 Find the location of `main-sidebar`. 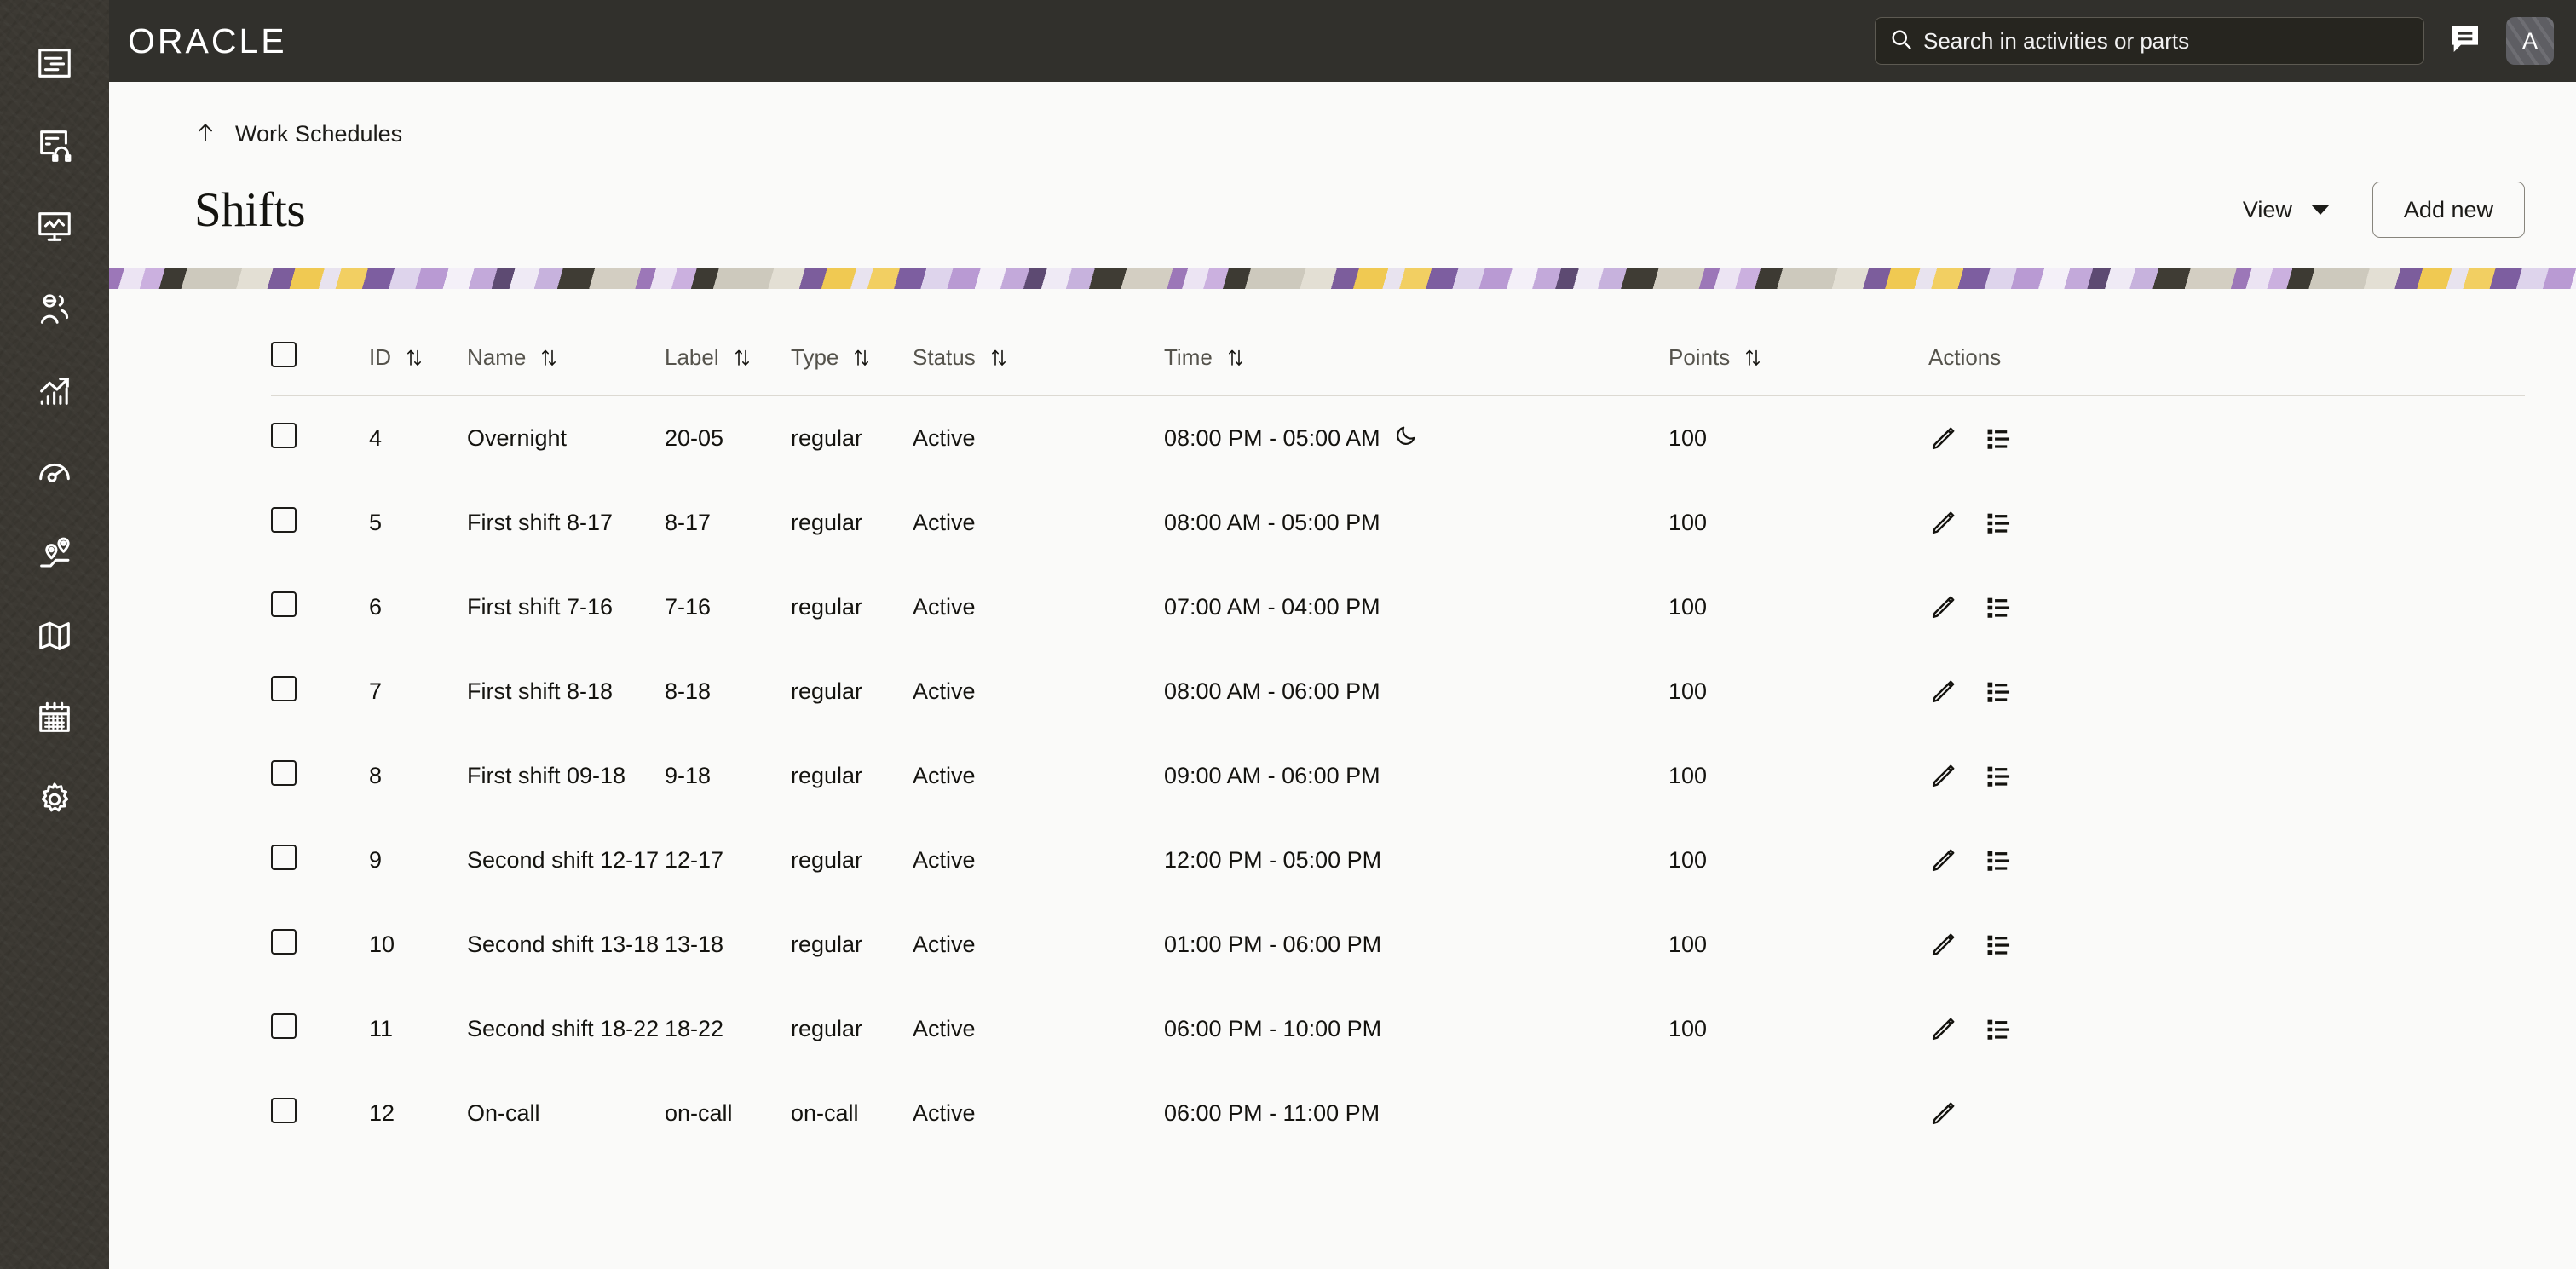

main-sidebar is located at coordinates (54, 634).